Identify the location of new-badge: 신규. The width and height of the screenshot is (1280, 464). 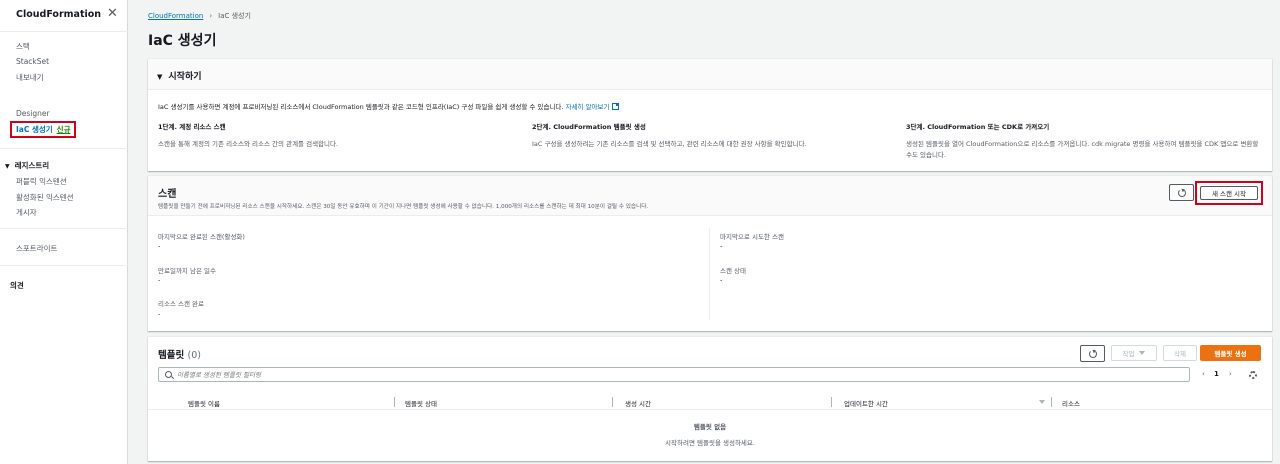
(63, 129).